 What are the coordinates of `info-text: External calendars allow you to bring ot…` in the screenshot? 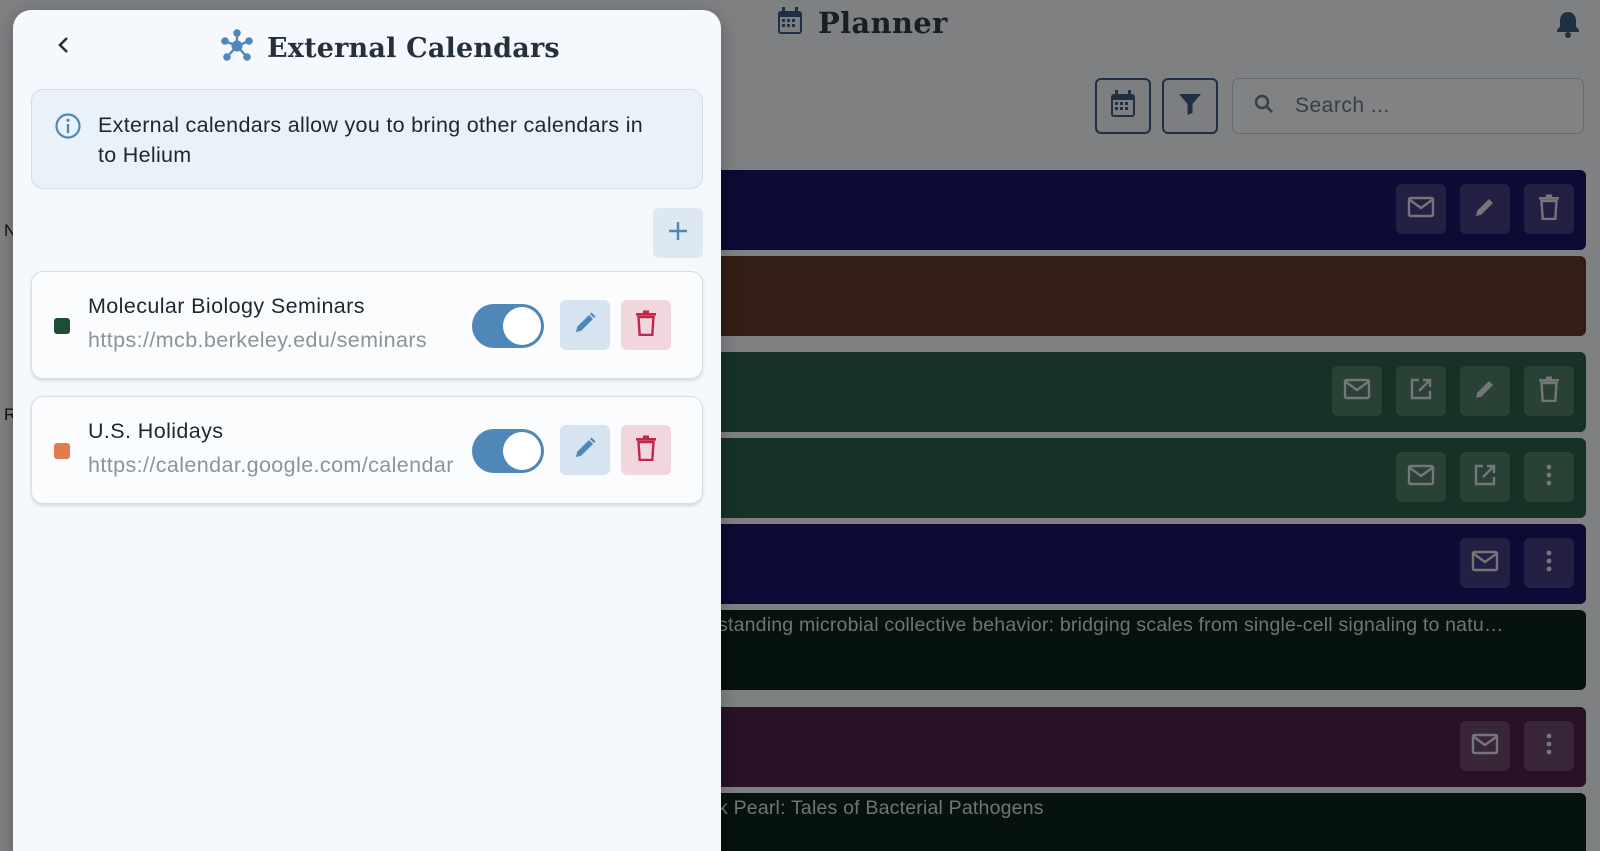 It's located at (371, 140).